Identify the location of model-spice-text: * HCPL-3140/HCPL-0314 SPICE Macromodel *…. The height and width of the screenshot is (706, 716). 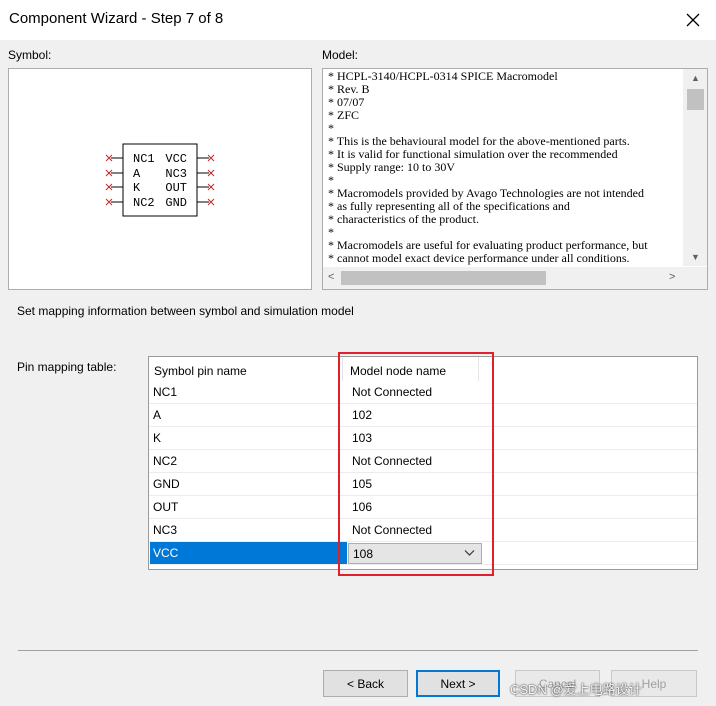
(488, 167).